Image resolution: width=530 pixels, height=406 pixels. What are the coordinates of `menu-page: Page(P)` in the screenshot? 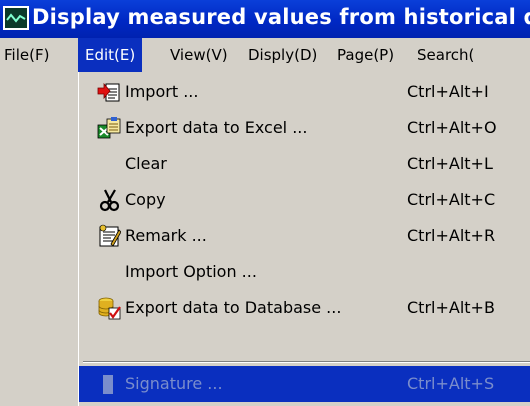 It's located at (365, 55).